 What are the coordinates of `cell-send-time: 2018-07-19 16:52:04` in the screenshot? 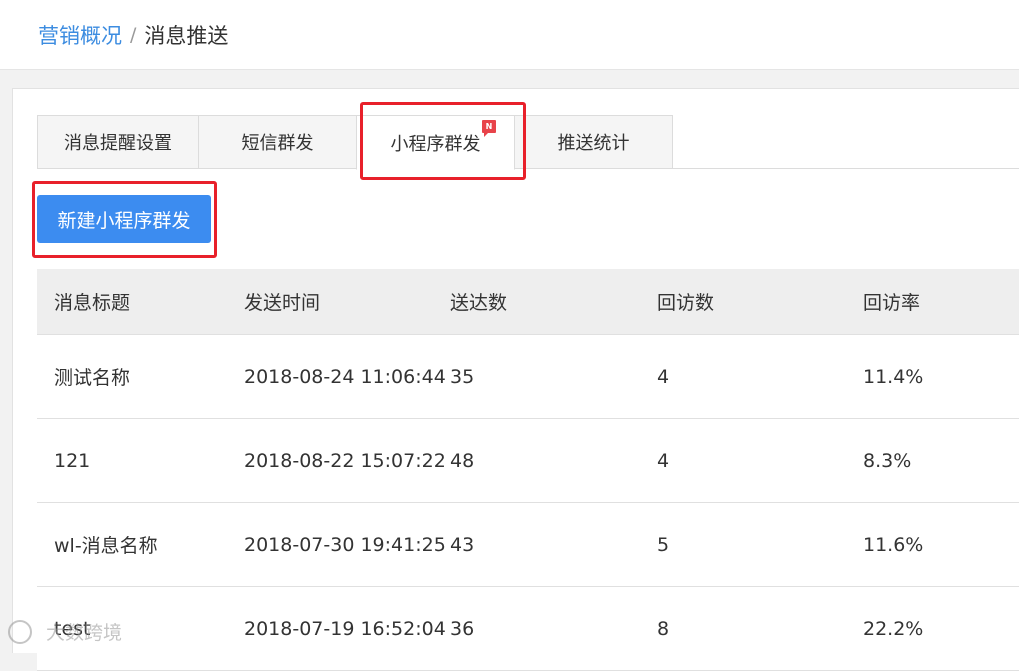 It's located at (345, 628).